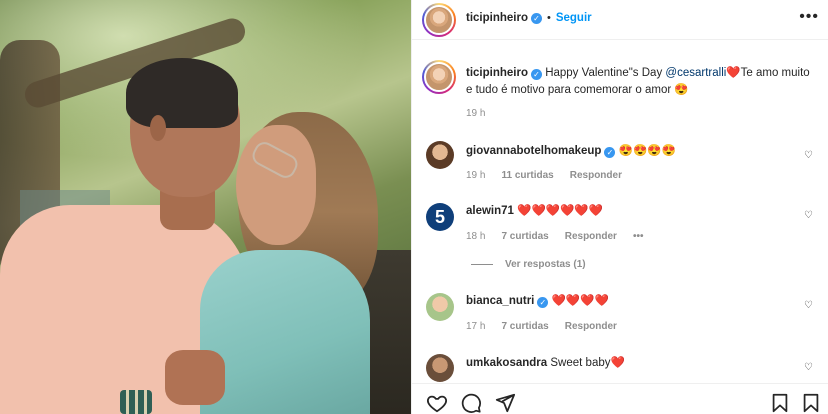 This screenshot has height=414, width=828. Describe the element at coordinates (533, 151) in the screenshot. I see `comment-username: giovannabotelhomakeup` at that location.